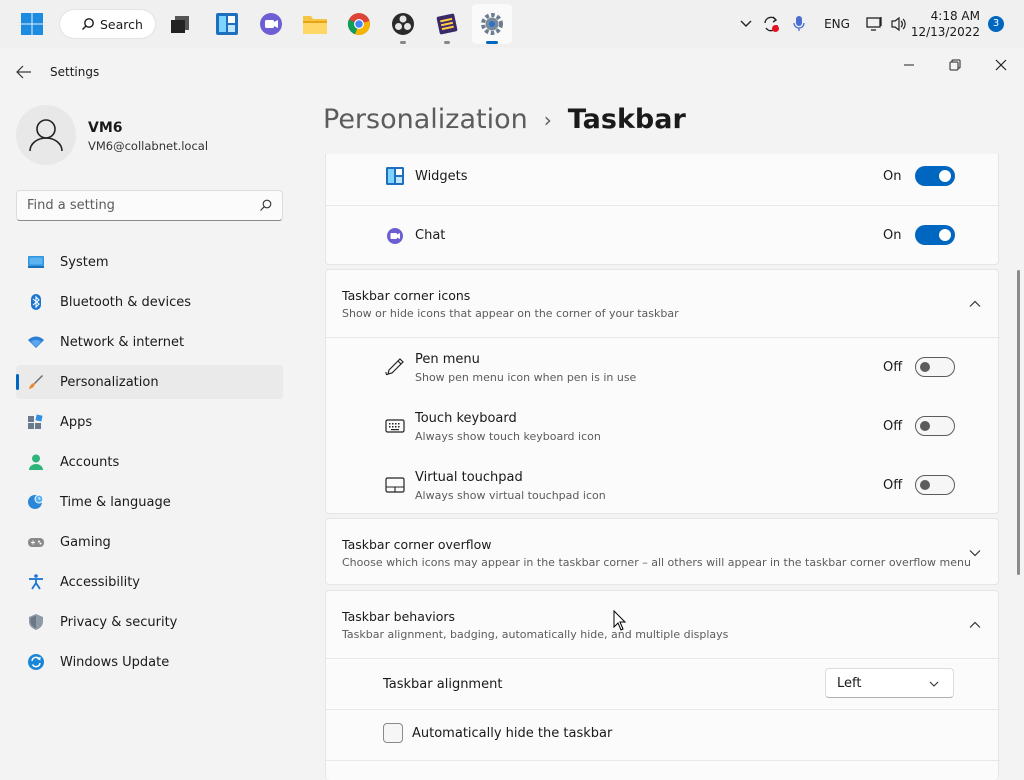 The height and width of the screenshot is (780, 1024). What do you see at coordinates (149, 262) in the screenshot?
I see `sidebar-item-system: System` at bounding box center [149, 262].